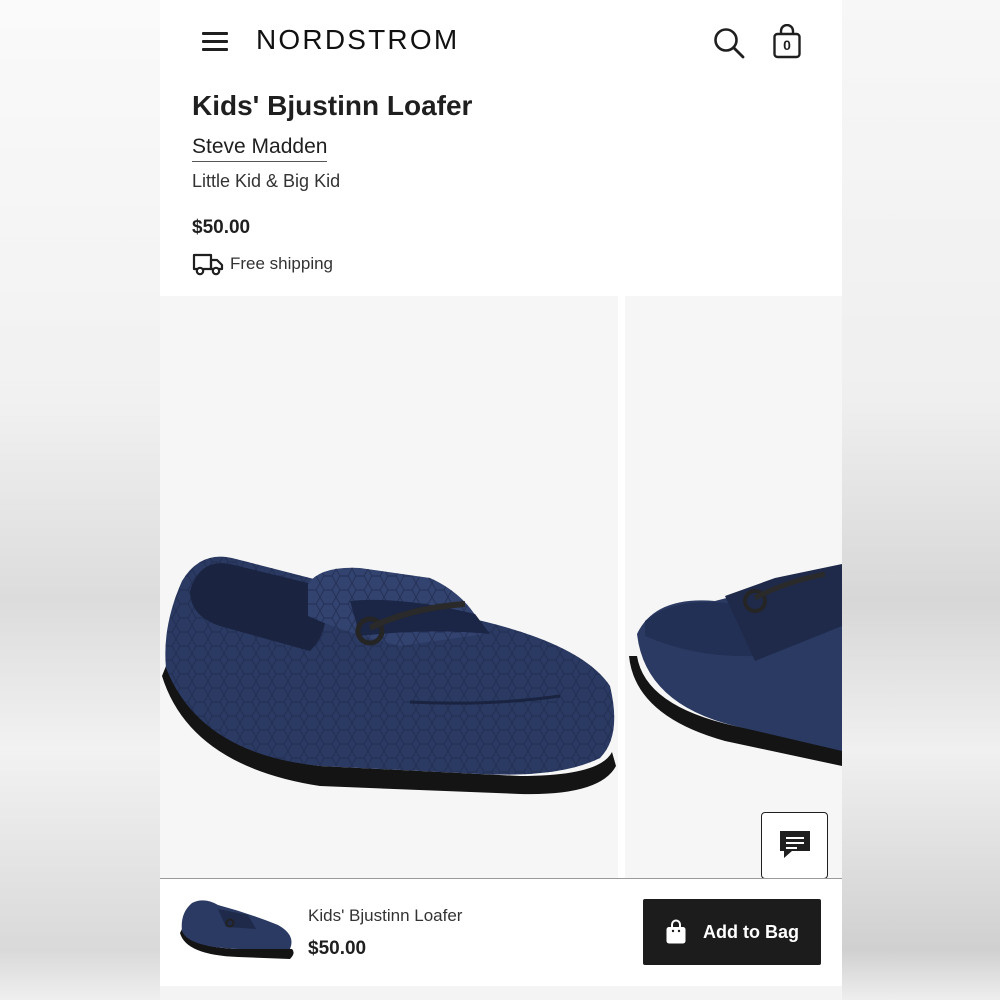  I want to click on shopping-bag-icon: 0, so click(787, 41).